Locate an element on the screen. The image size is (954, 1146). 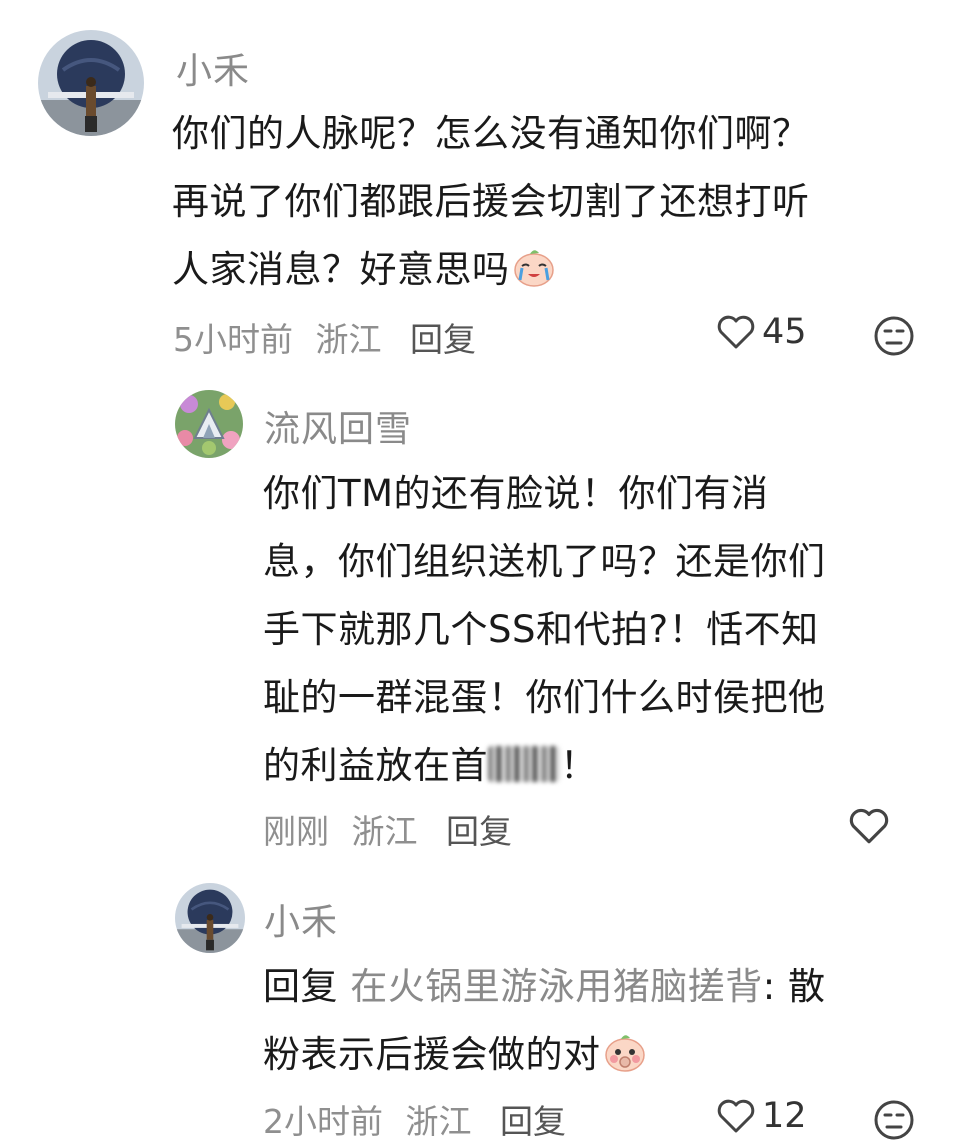
like-button: 12 is located at coordinates (761, 1116).